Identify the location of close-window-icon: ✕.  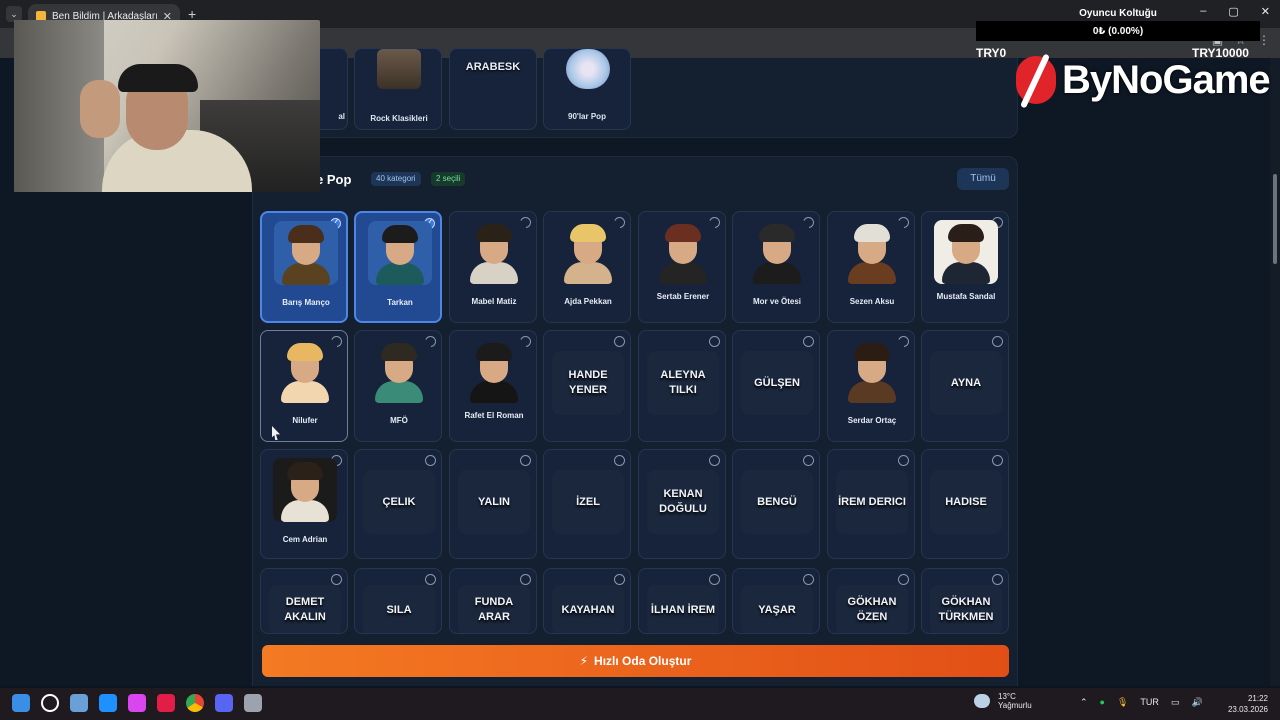
(1265, 11).